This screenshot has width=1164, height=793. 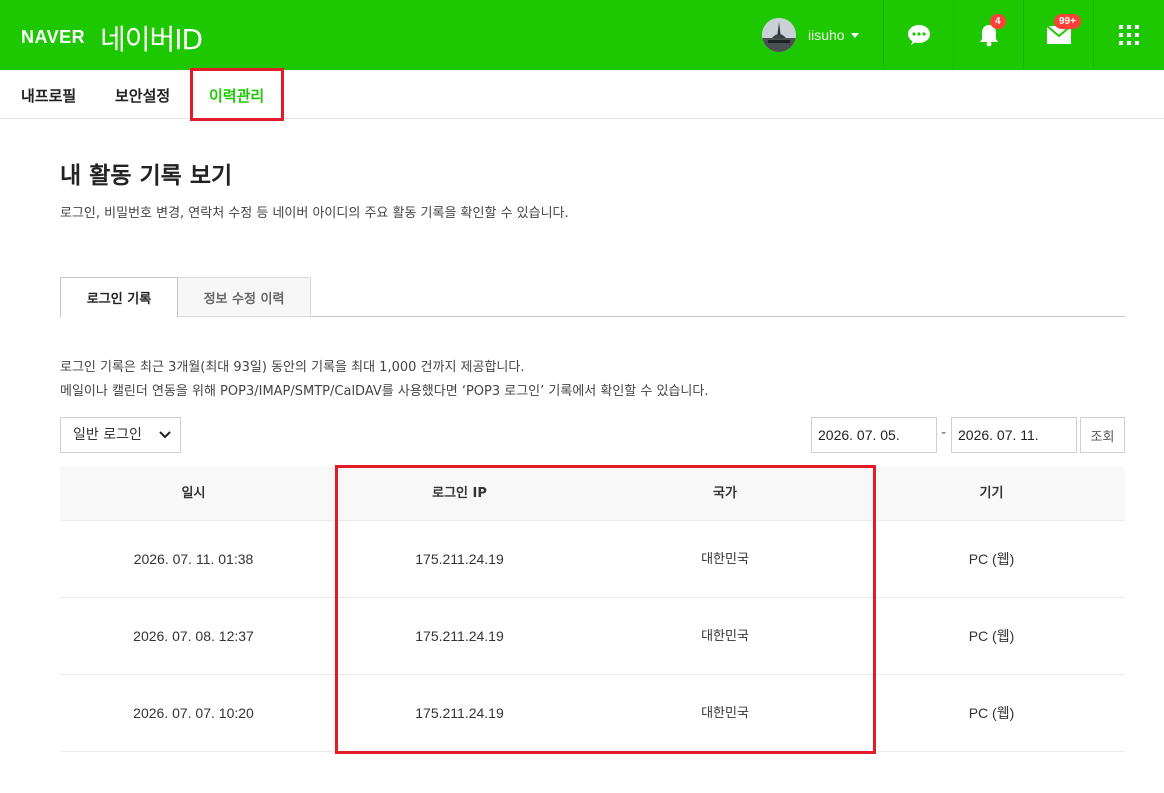 What do you see at coordinates (237, 94) in the screenshot?
I see `nav-highlight-box` at bounding box center [237, 94].